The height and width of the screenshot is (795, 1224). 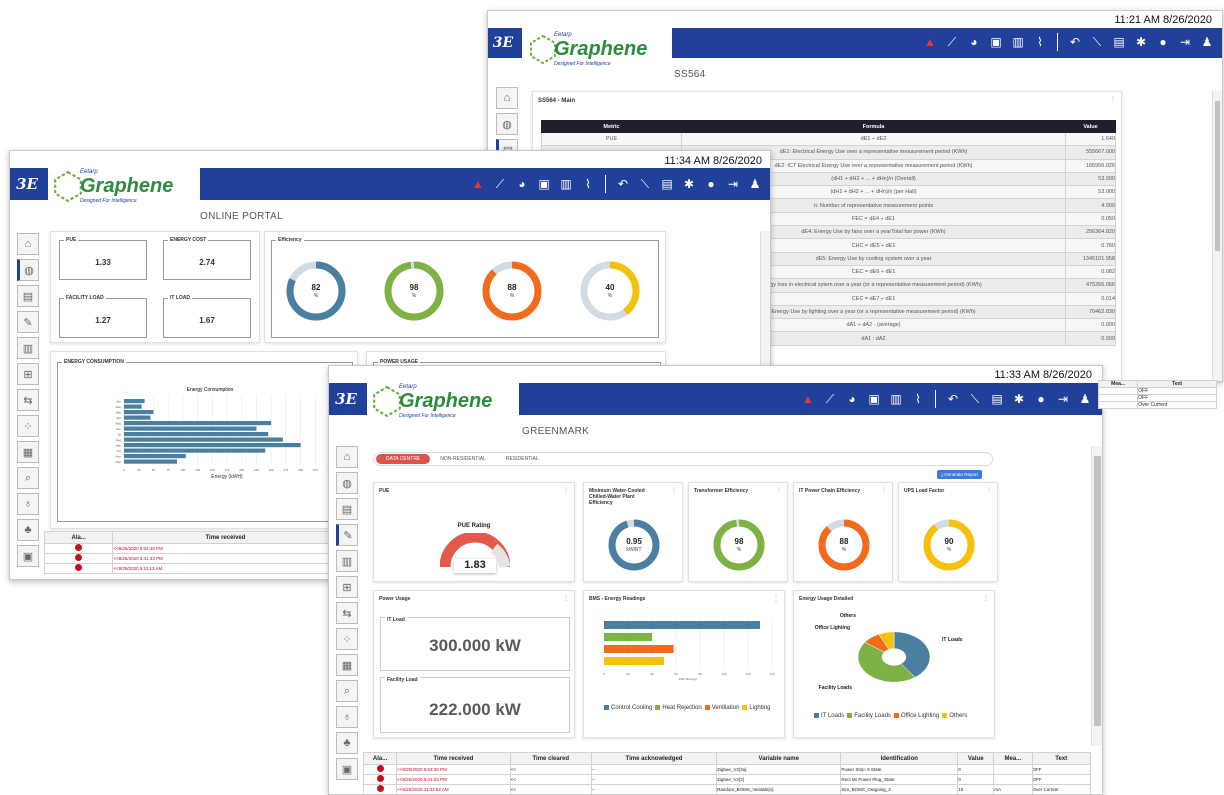 I want to click on legend-item: Others, so click(x=954, y=716).